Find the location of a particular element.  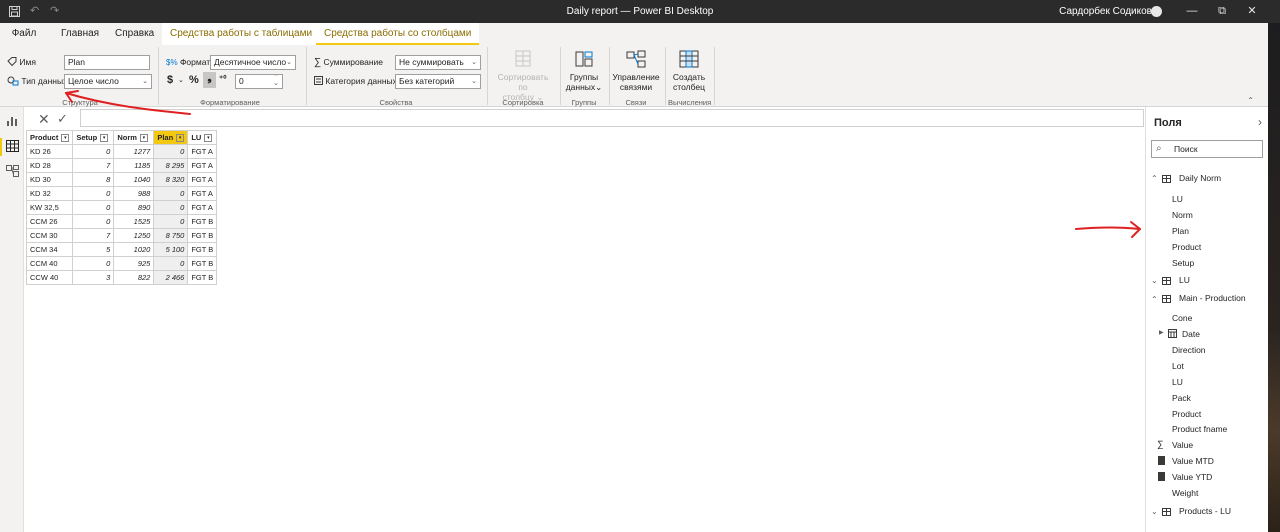

field-item: Date is located at coordinates (1191, 334).